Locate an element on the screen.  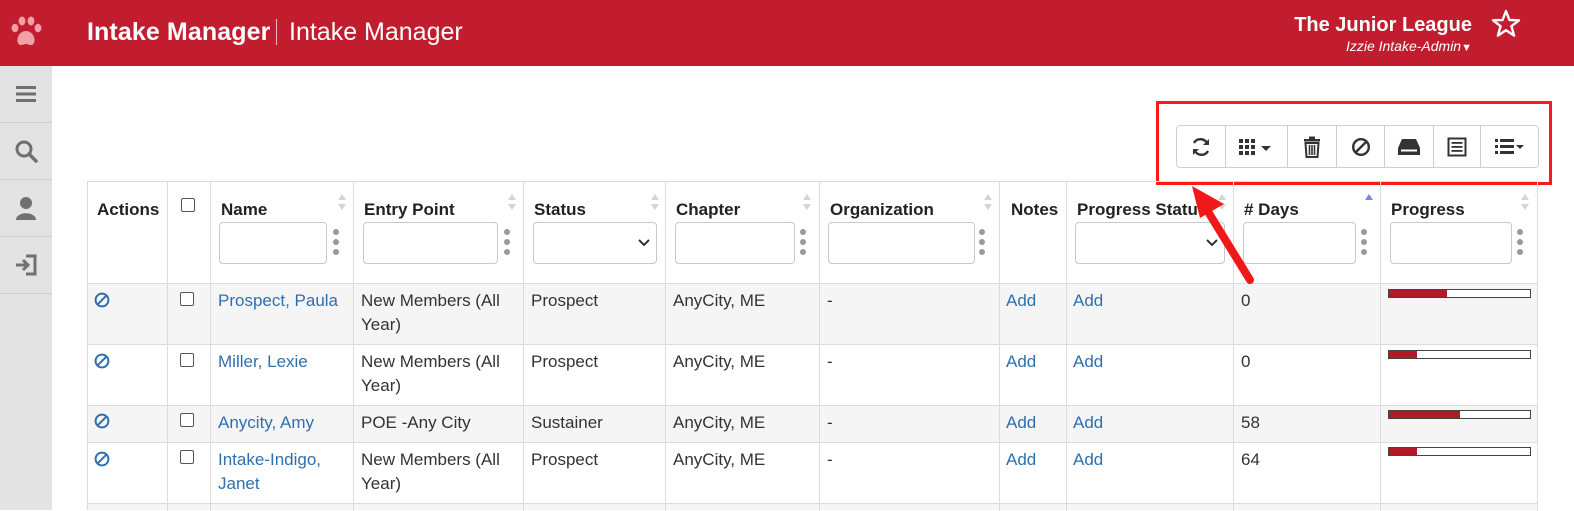
sidebar-item-search is located at coordinates (26, 151).